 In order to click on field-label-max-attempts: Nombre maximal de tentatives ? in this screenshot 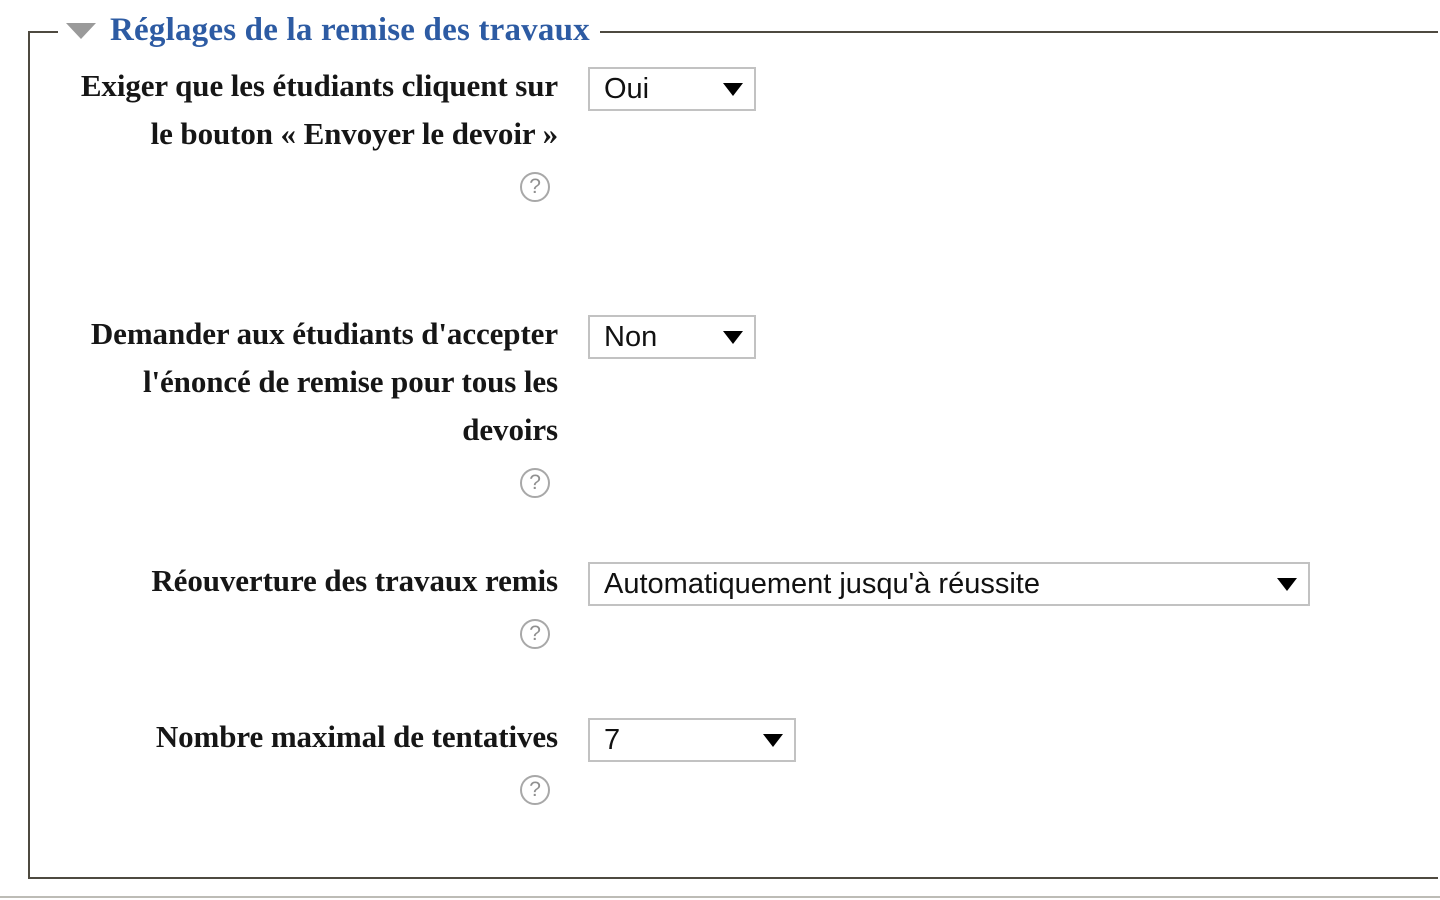, I will do `click(308, 762)`.